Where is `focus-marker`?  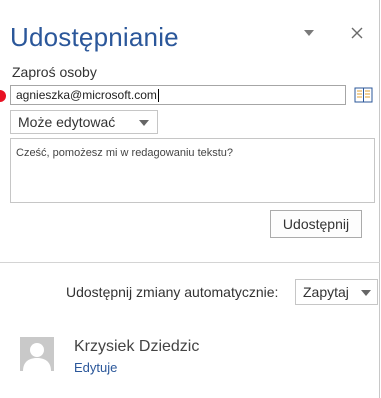
focus-marker is located at coordinates (3, 96).